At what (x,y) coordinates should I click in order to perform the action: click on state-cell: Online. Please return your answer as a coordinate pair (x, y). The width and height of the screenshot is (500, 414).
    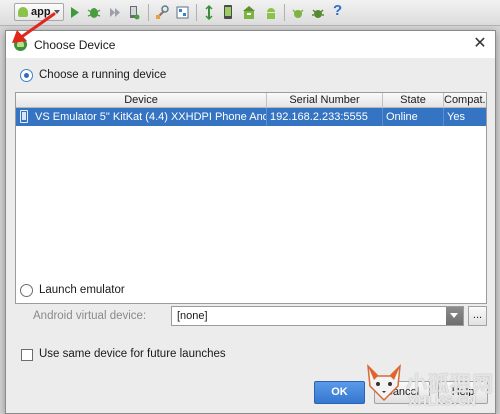
    Looking at the image, I should click on (413, 117).